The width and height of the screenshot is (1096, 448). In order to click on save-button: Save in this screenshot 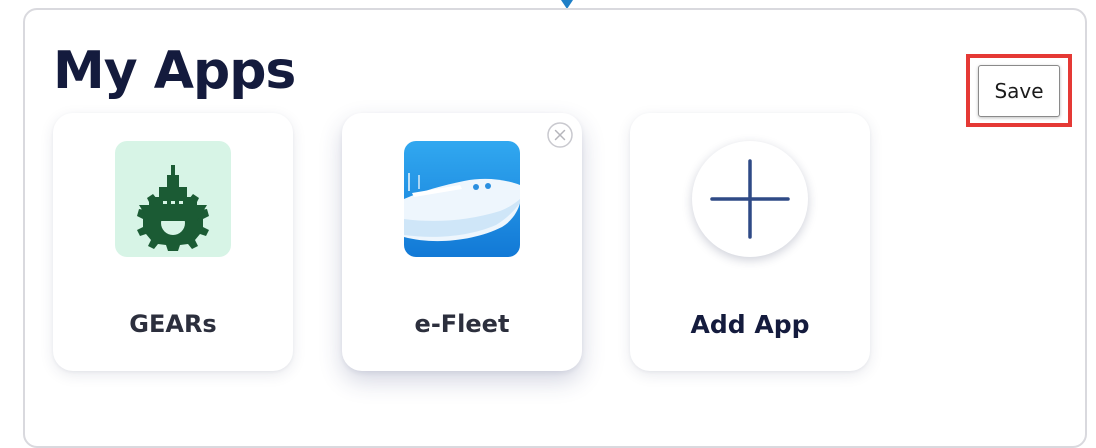, I will do `click(1019, 90)`.